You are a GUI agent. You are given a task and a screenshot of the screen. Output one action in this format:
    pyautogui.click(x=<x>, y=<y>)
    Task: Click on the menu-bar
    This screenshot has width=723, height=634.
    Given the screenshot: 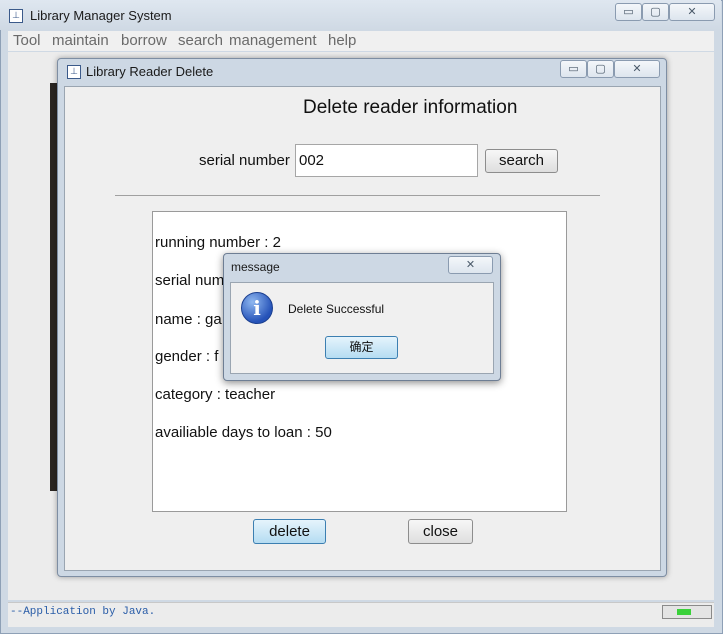 What is the action you would take?
    pyautogui.click(x=361, y=41)
    